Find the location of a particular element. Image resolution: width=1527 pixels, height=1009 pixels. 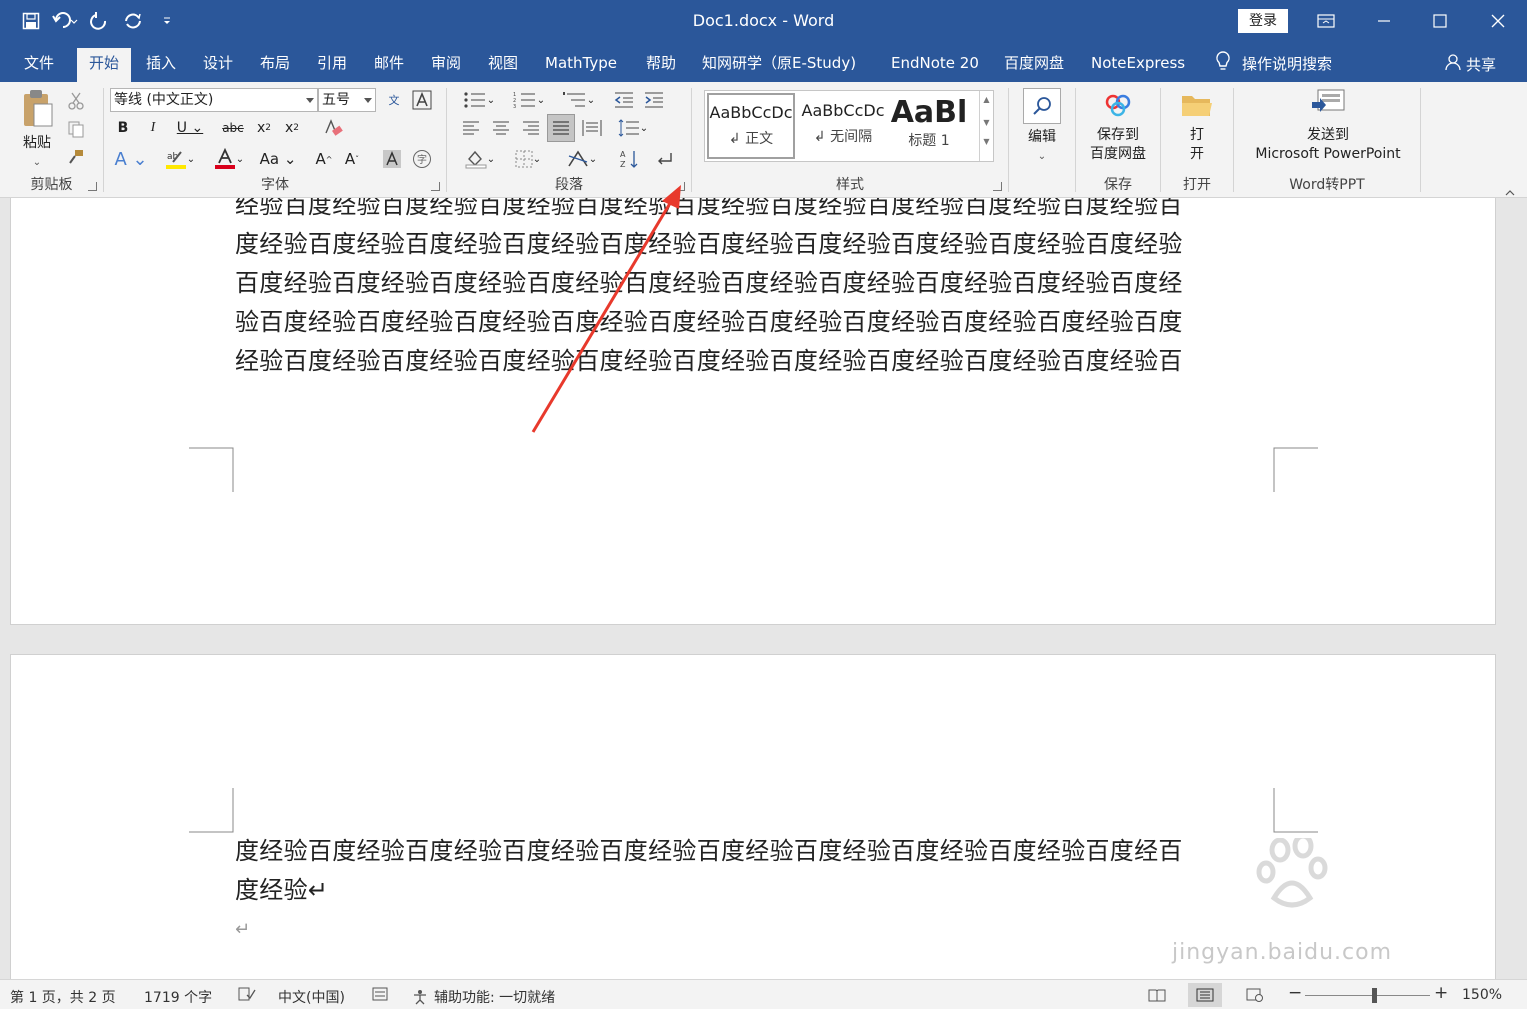

more-styles-icon: ▼ is located at coordinates (986, 141).